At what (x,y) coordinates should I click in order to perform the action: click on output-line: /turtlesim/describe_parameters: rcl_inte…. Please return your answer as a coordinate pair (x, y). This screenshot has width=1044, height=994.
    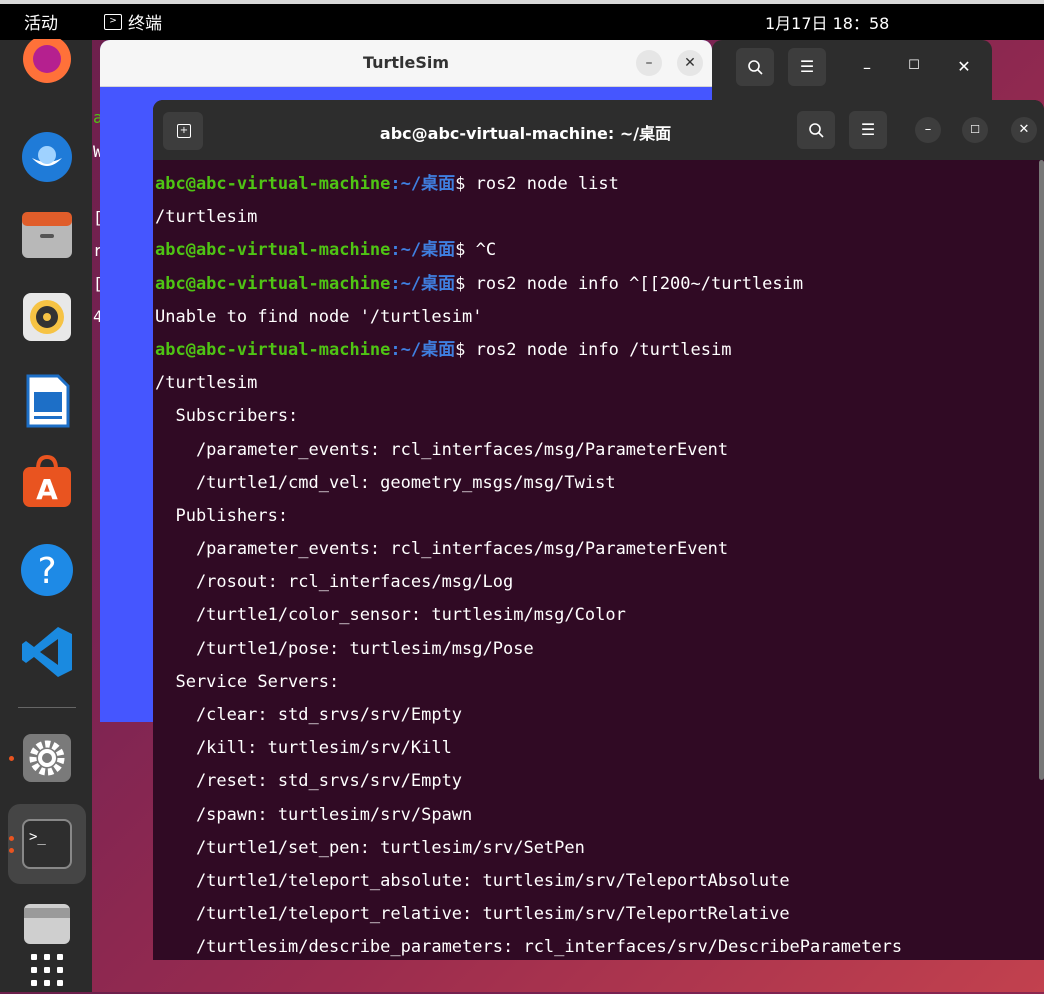
    Looking at the image, I should click on (529, 947).